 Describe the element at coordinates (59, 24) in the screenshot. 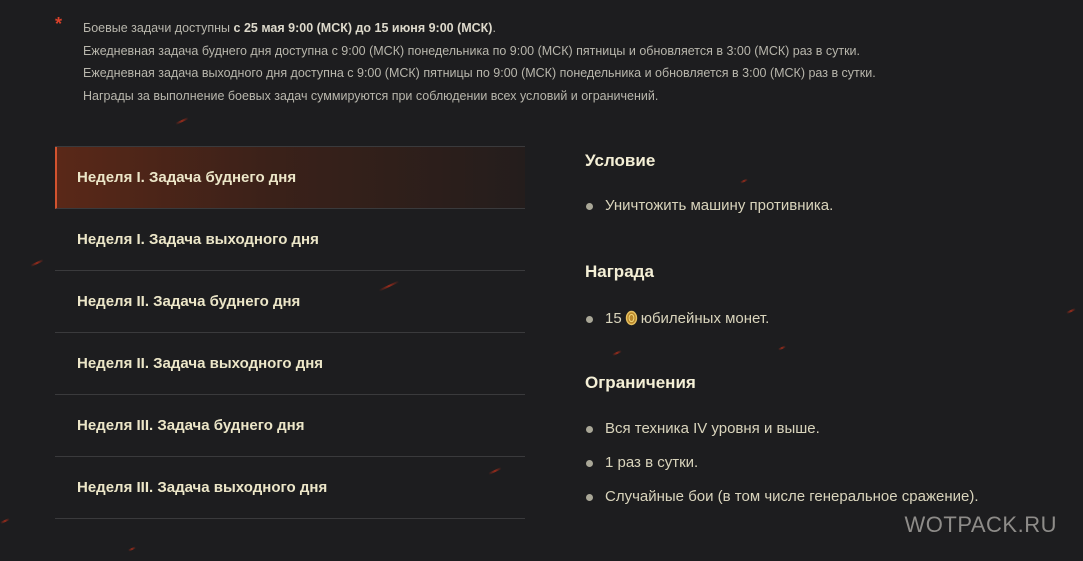

I see `asterisk-mark: *` at that location.